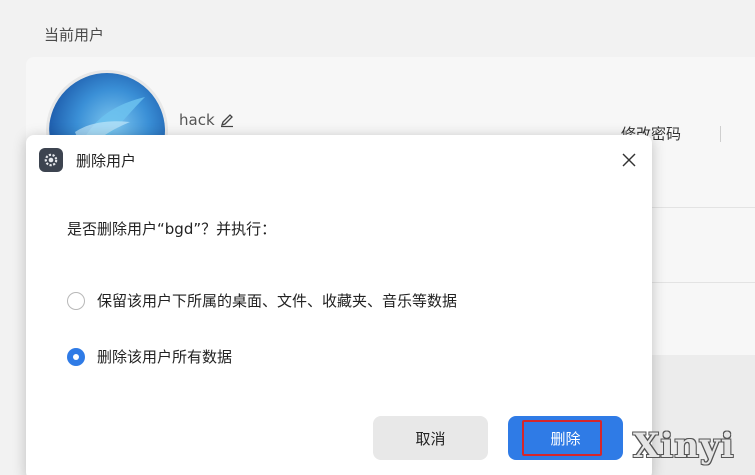 This screenshot has width=755, height=475. Describe the element at coordinates (51, 160) in the screenshot. I see `settings-app-icon` at that location.